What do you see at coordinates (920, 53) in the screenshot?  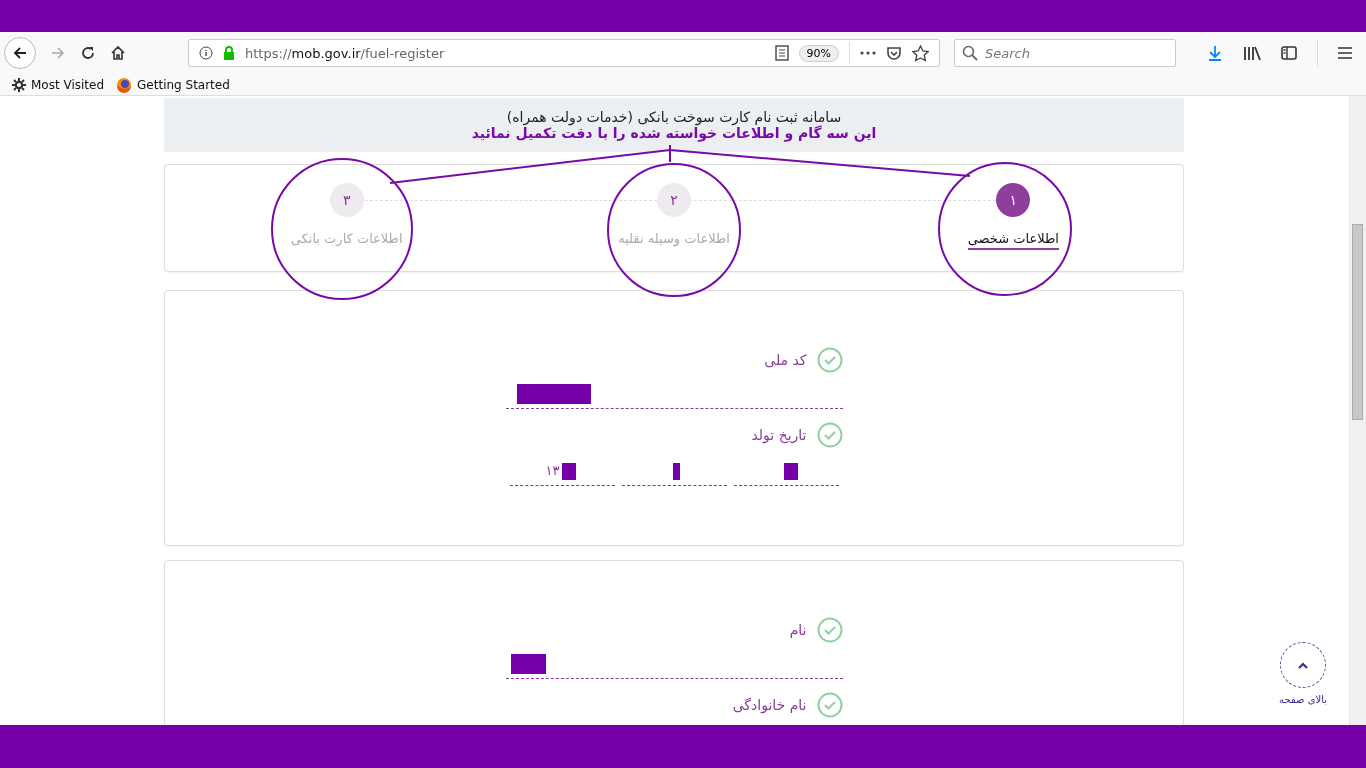 I see `star-icon` at bounding box center [920, 53].